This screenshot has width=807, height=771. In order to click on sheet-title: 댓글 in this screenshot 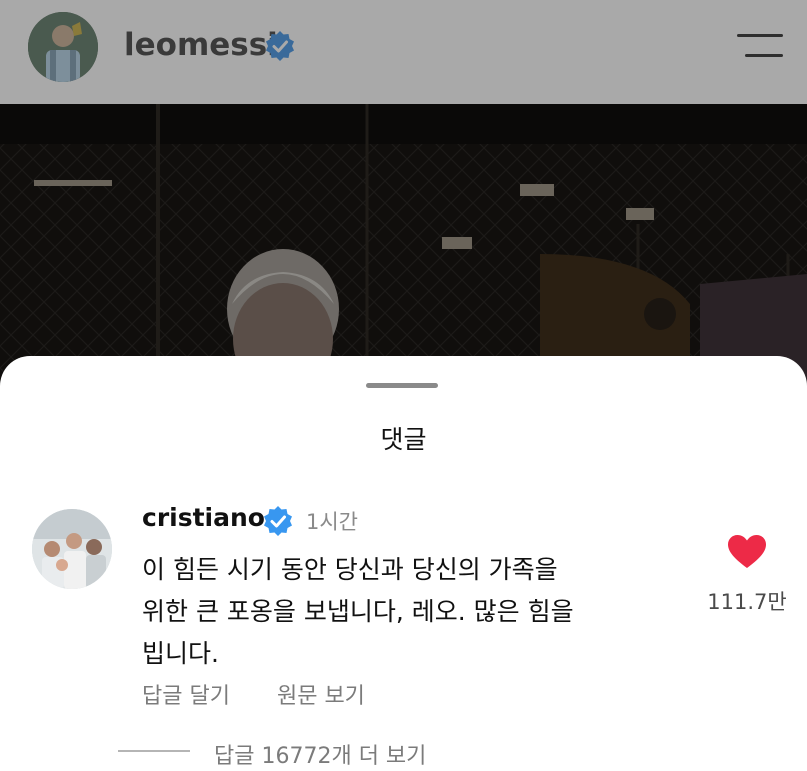, I will do `click(403, 439)`.